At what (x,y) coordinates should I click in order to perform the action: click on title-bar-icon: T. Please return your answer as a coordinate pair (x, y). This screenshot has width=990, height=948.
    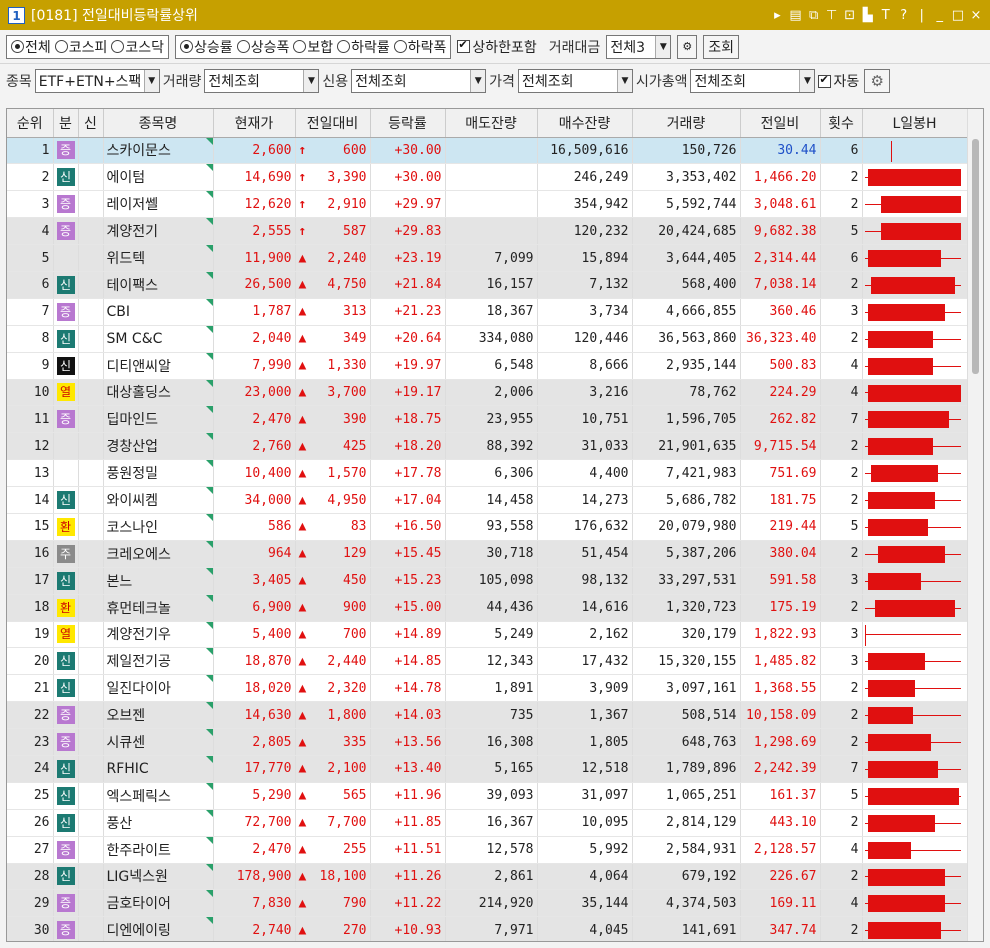
    Looking at the image, I should click on (886, 15).